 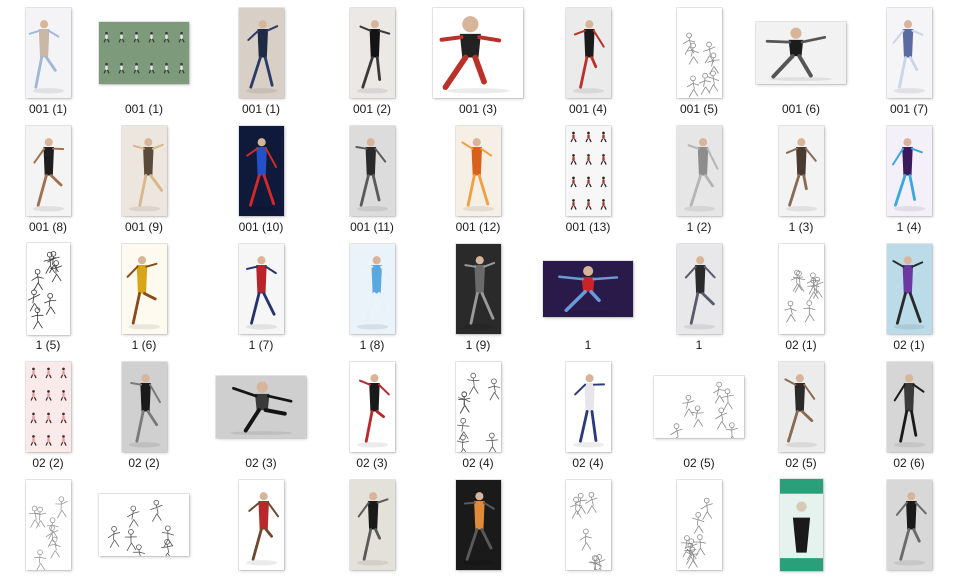 What do you see at coordinates (48, 227) in the screenshot?
I see `file-name-label: 001 (8)` at bounding box center [48, 227].